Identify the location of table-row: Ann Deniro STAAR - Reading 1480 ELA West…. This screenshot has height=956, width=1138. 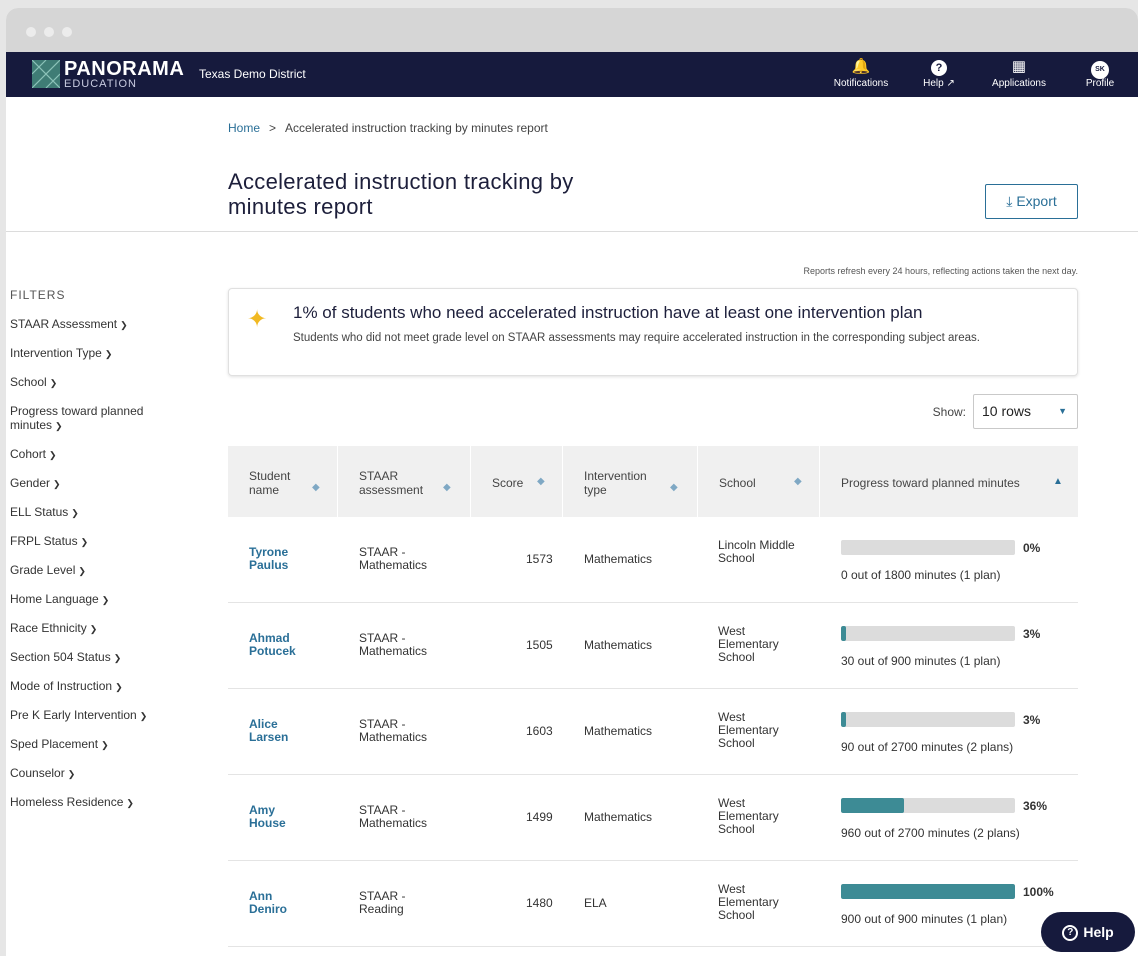
(653, 904).